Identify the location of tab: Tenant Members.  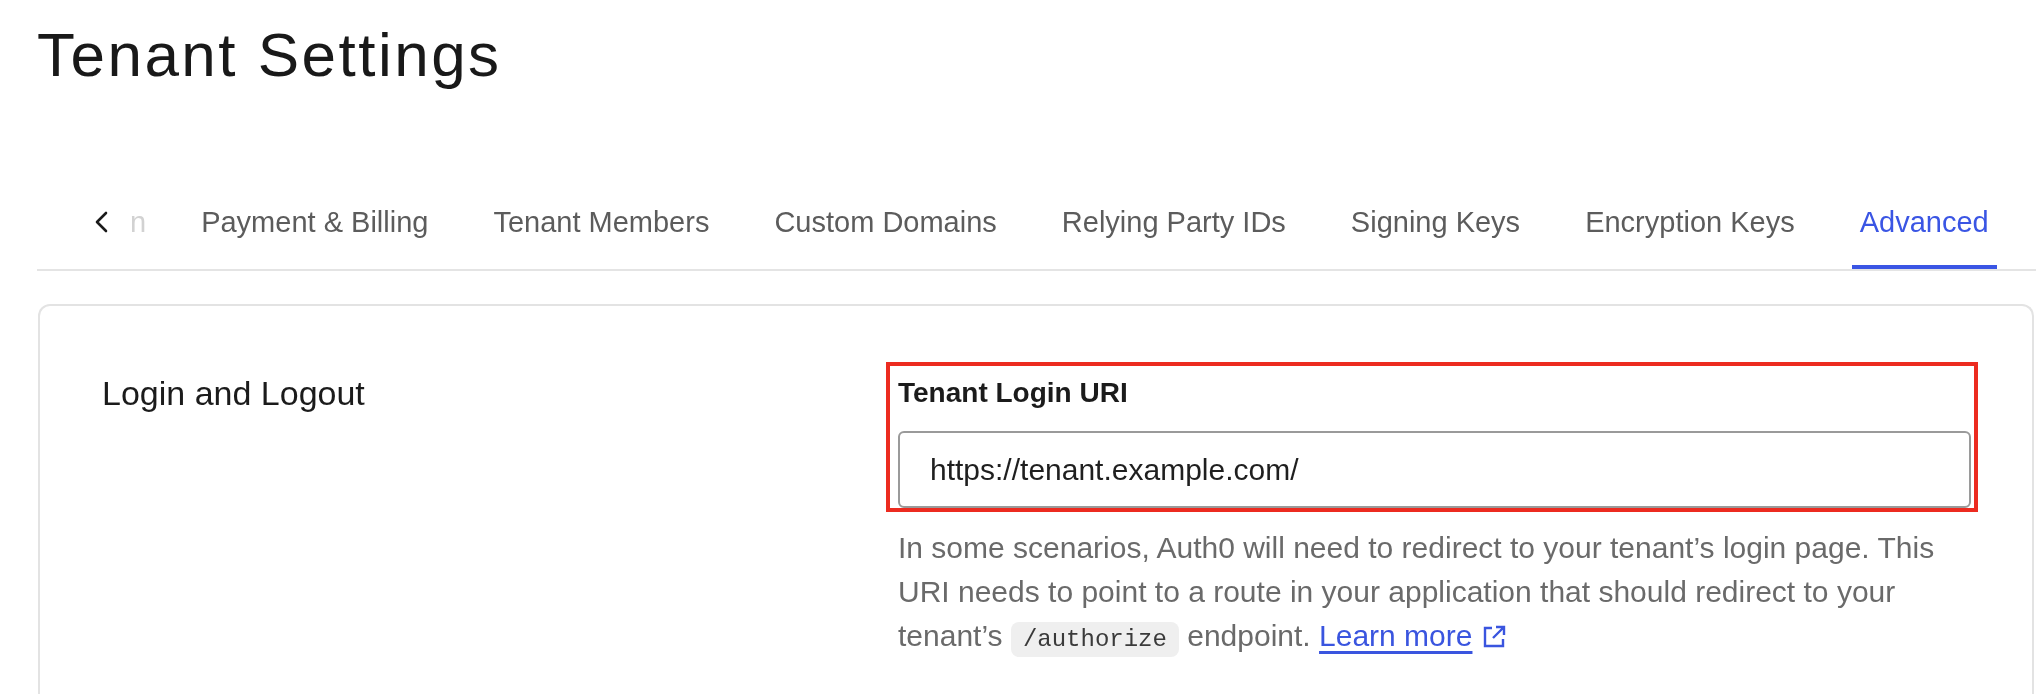
(601, 236).